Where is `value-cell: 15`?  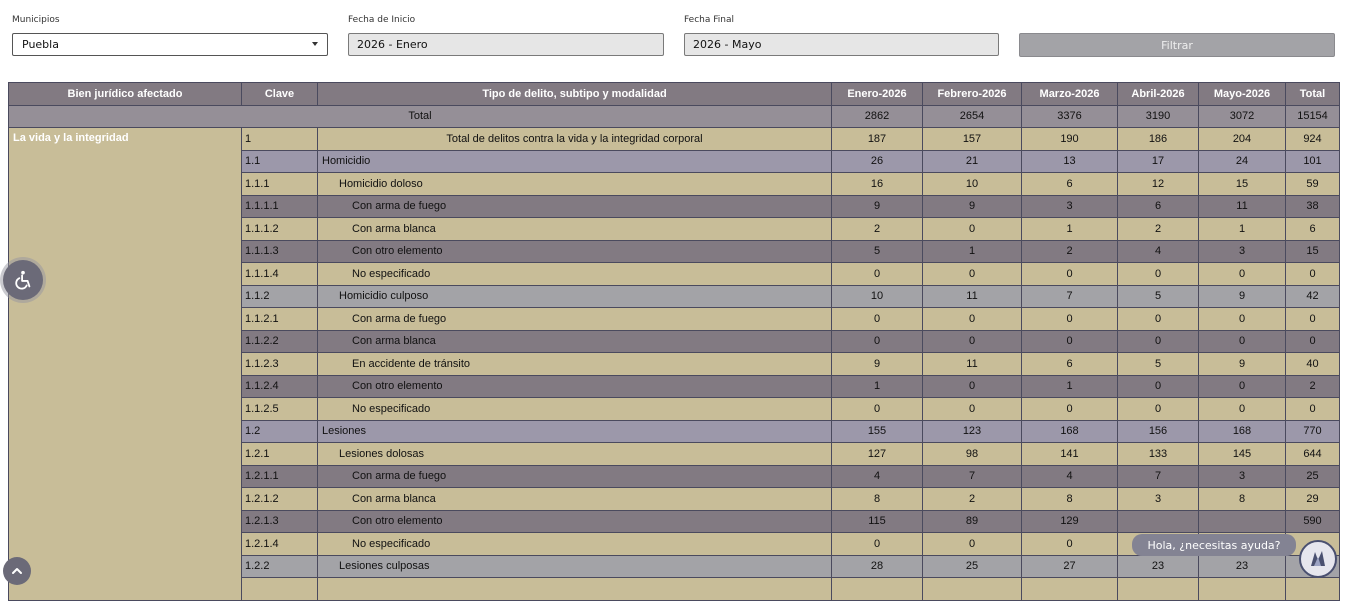
value-cell: 15 is located at coordinates (1312, 251).